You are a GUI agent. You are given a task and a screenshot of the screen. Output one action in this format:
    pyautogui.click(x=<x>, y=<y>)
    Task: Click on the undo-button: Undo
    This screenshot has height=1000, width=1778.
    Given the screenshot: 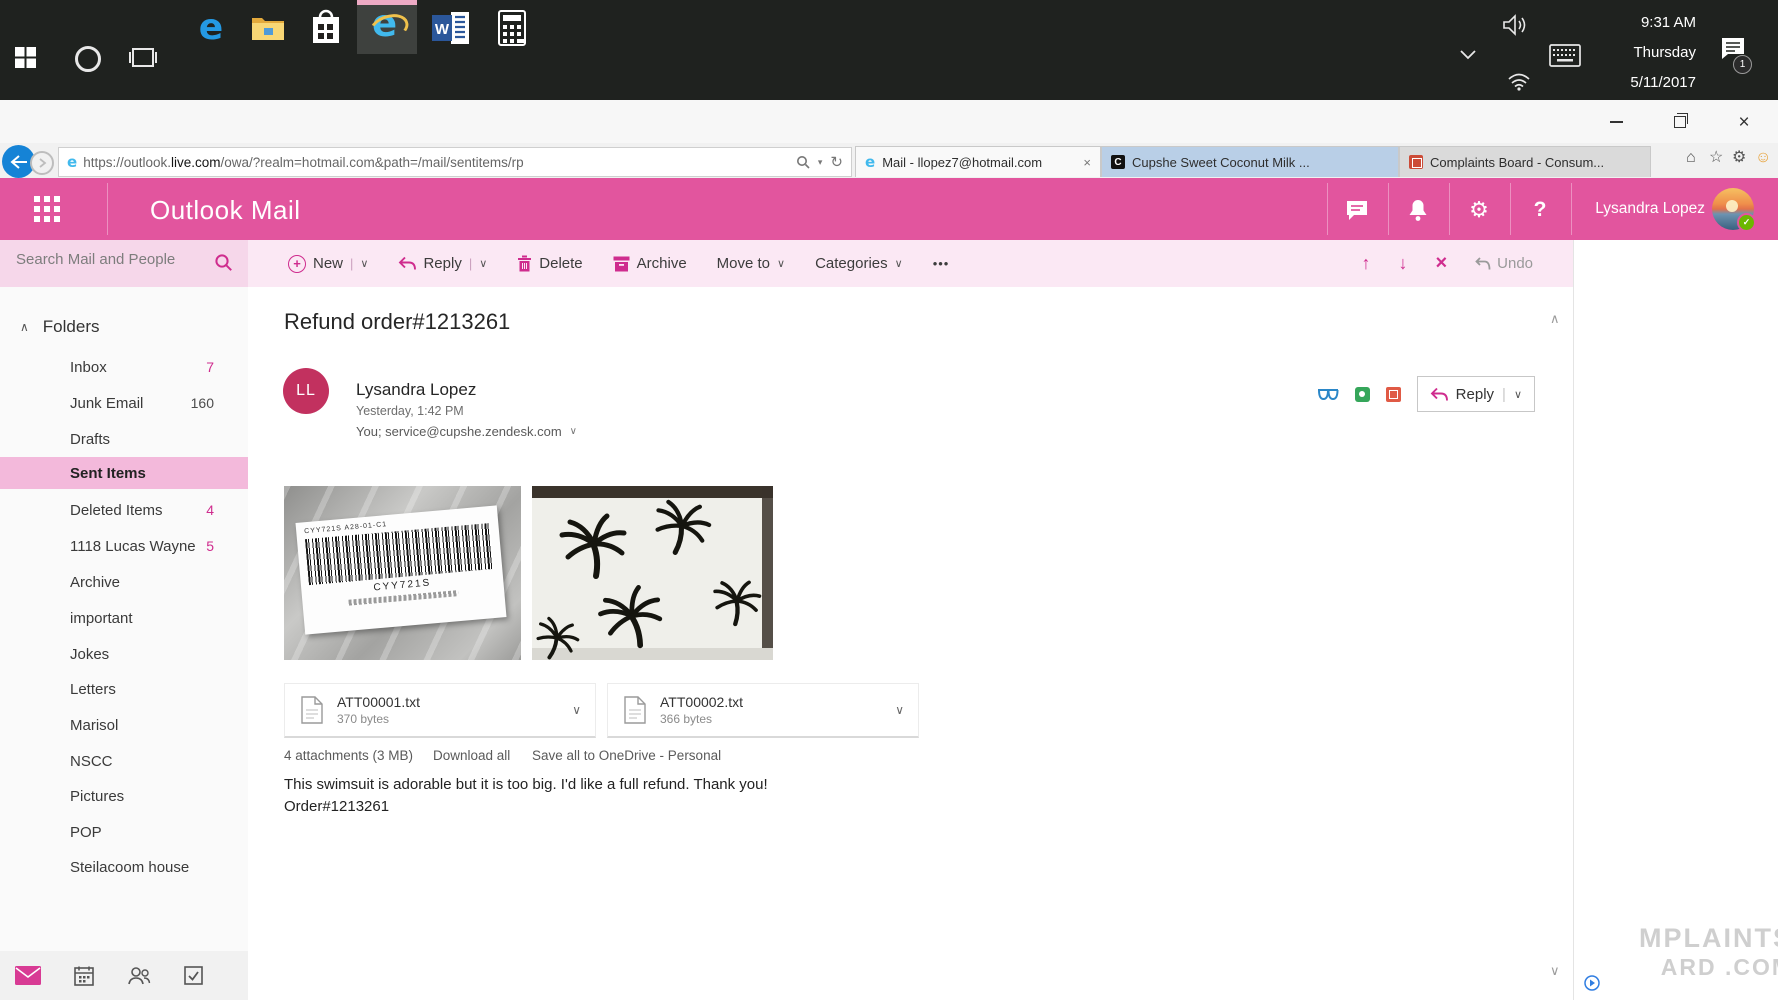 What is the action you would take?
    pyautogui.click(x=1504, y=263)
    